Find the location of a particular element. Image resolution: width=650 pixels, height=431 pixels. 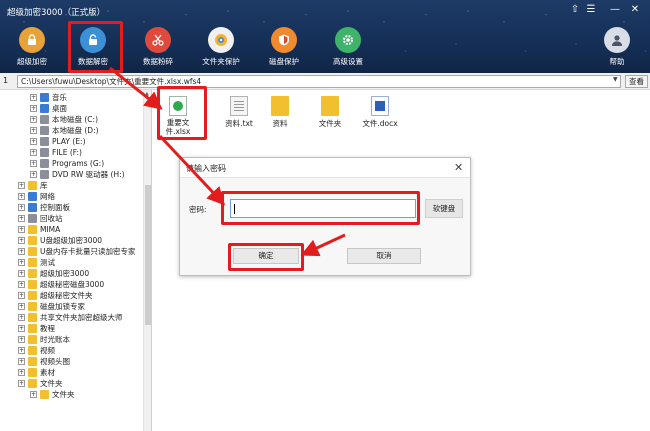

cancel-button: 取消 is located at coordinates (384, 256).